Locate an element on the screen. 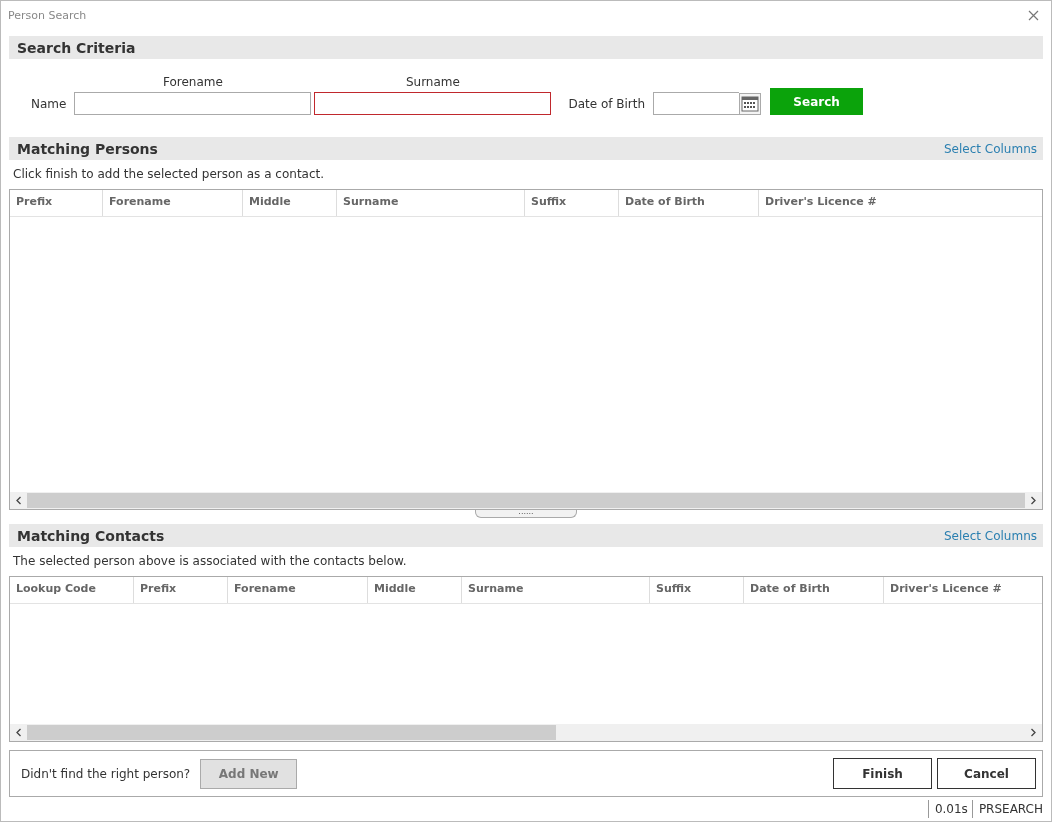 The image size is (1054, 824). prompt-text: Didn't find the right person? is located at coordinates (106, 773).